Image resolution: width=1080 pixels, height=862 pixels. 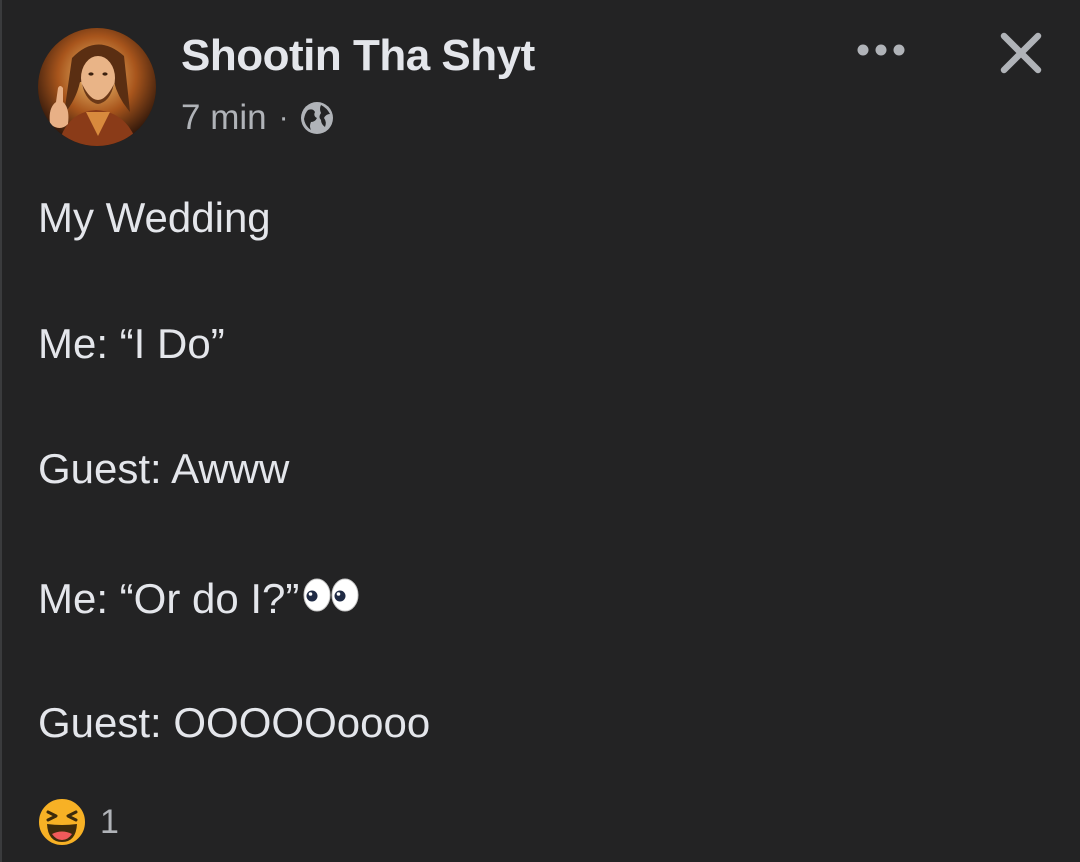 I want to click on reaction-count: 1, so click(x=109, y=821).